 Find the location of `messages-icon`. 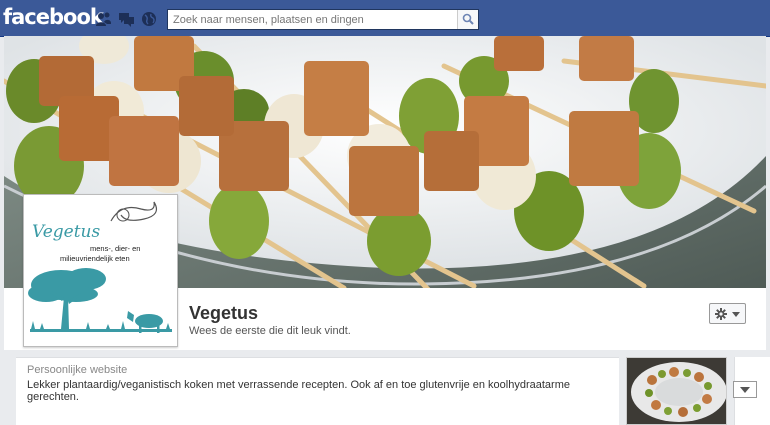

messages-icon is located at coordinates (126, 19).